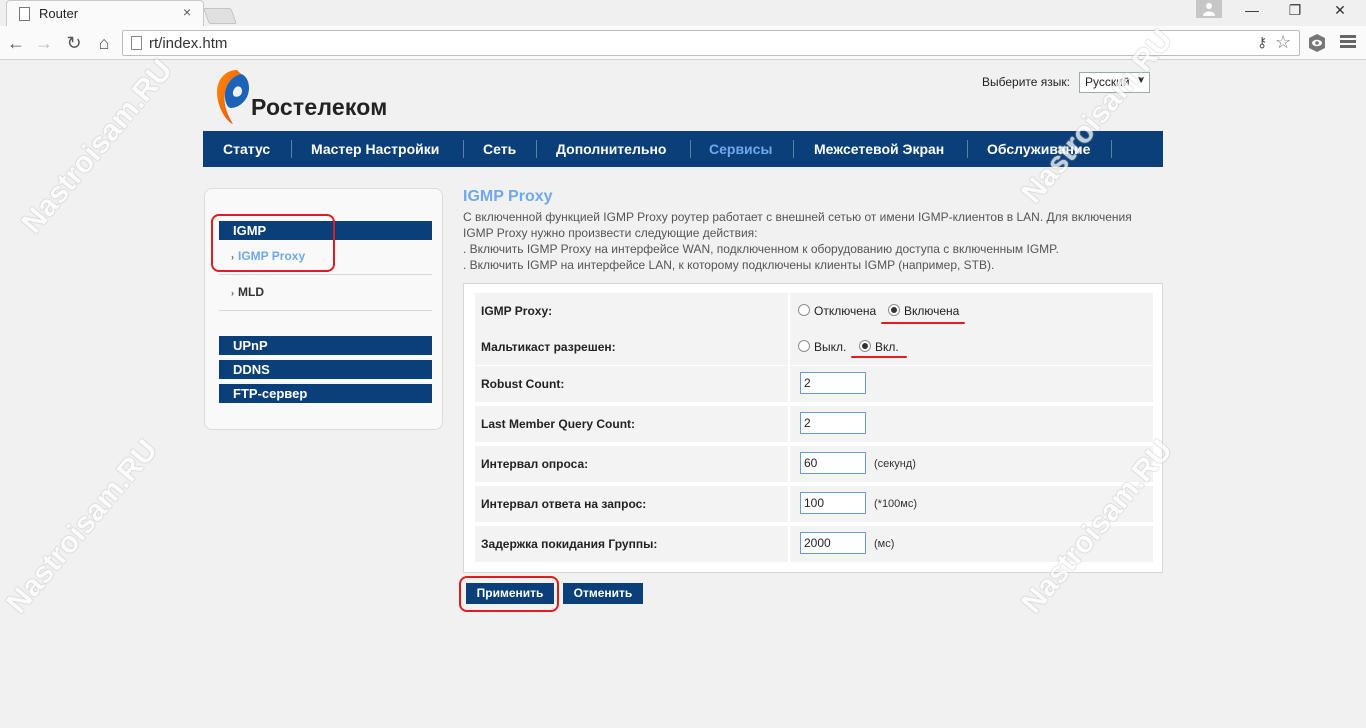 The width and height of the screenshot is (1366, 728). I want to click on logo-text: Ростелеком, so click(319, 107).